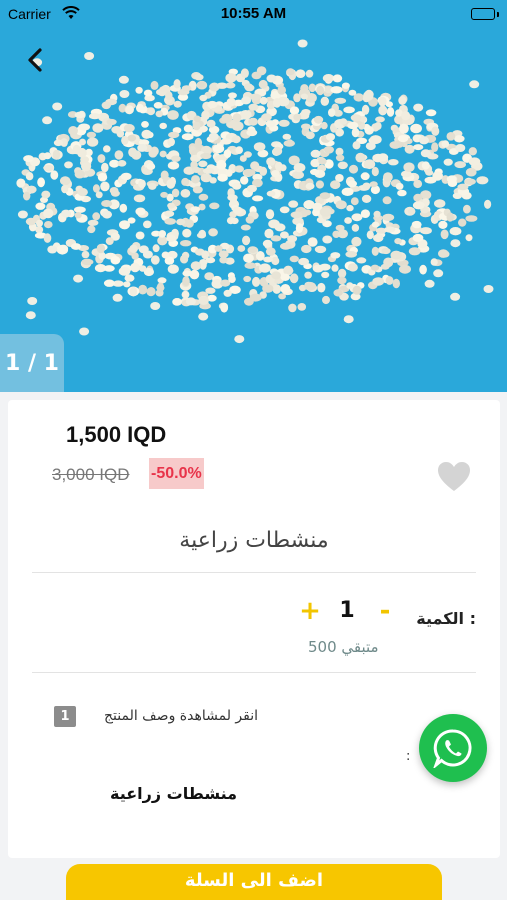 The image size is (507, 900). Describe the element at coordinates (254, 540) in the screenshot. I see `product-title: منشطات زراعية` at that location.